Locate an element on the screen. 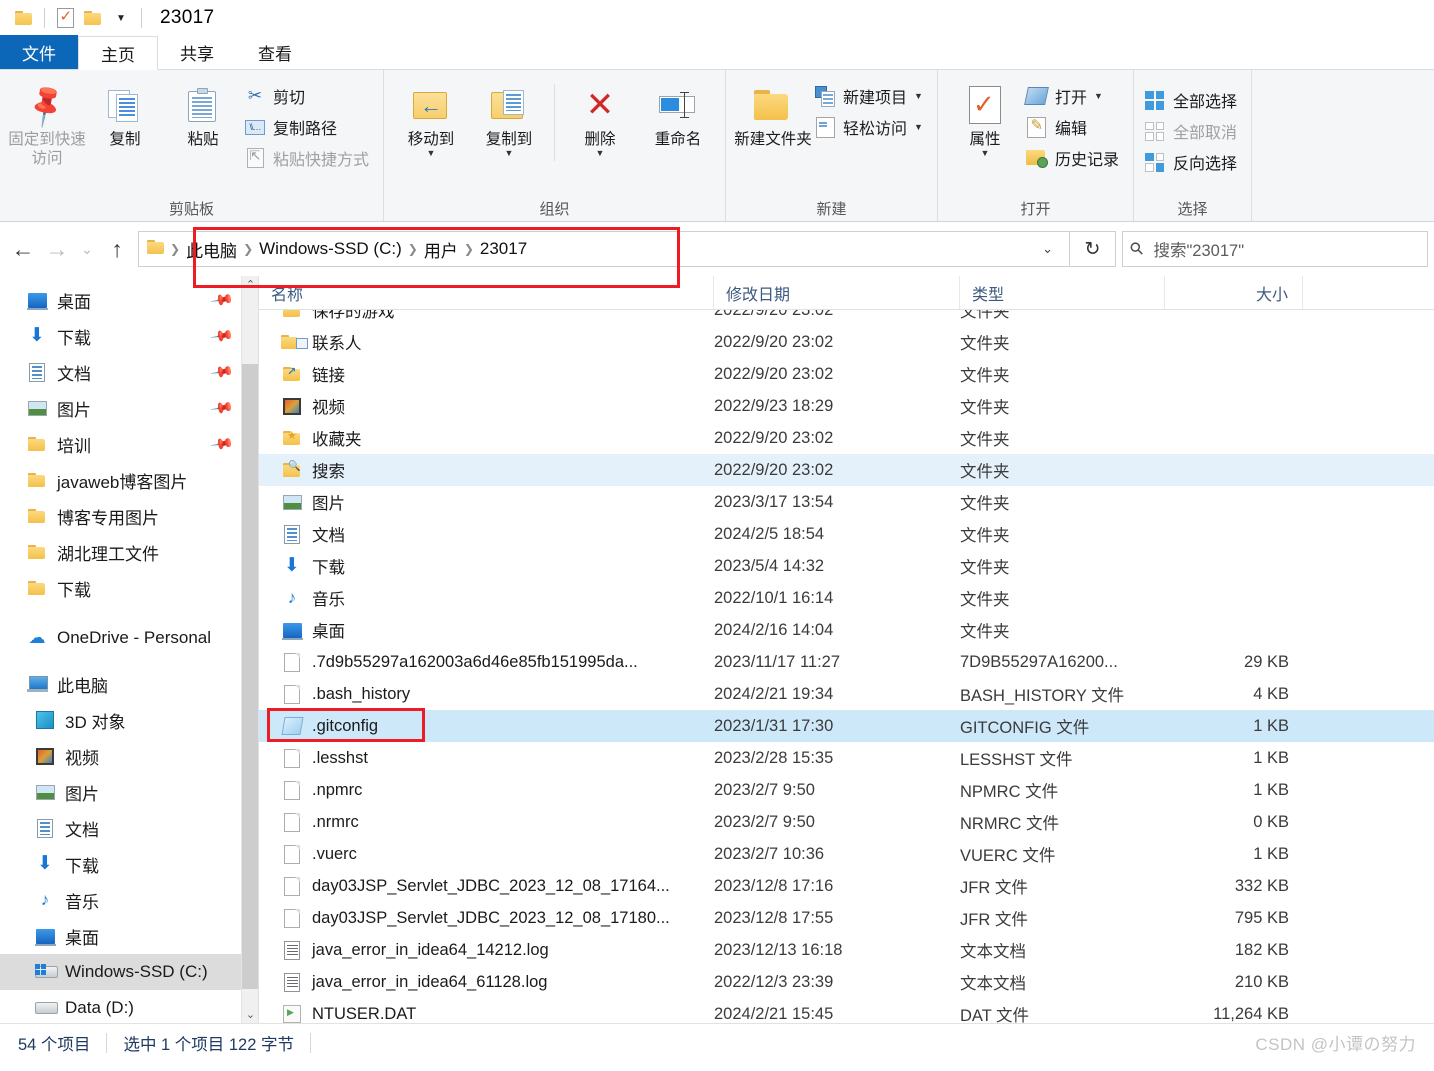 The width and height of the screenshot is (1434, 1071). copy-to-button: 复制到 ▼ is located at coordinates (509, 117).